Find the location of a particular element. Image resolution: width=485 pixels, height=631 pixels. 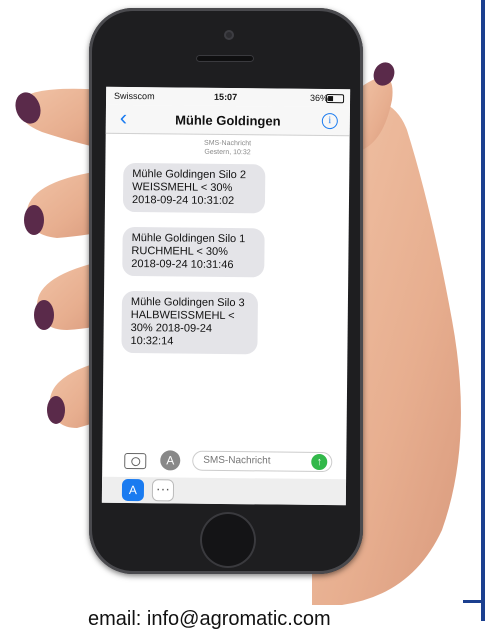

message-line: Mühle Goldingen Silo 1 is located at coordinates (188, 239).